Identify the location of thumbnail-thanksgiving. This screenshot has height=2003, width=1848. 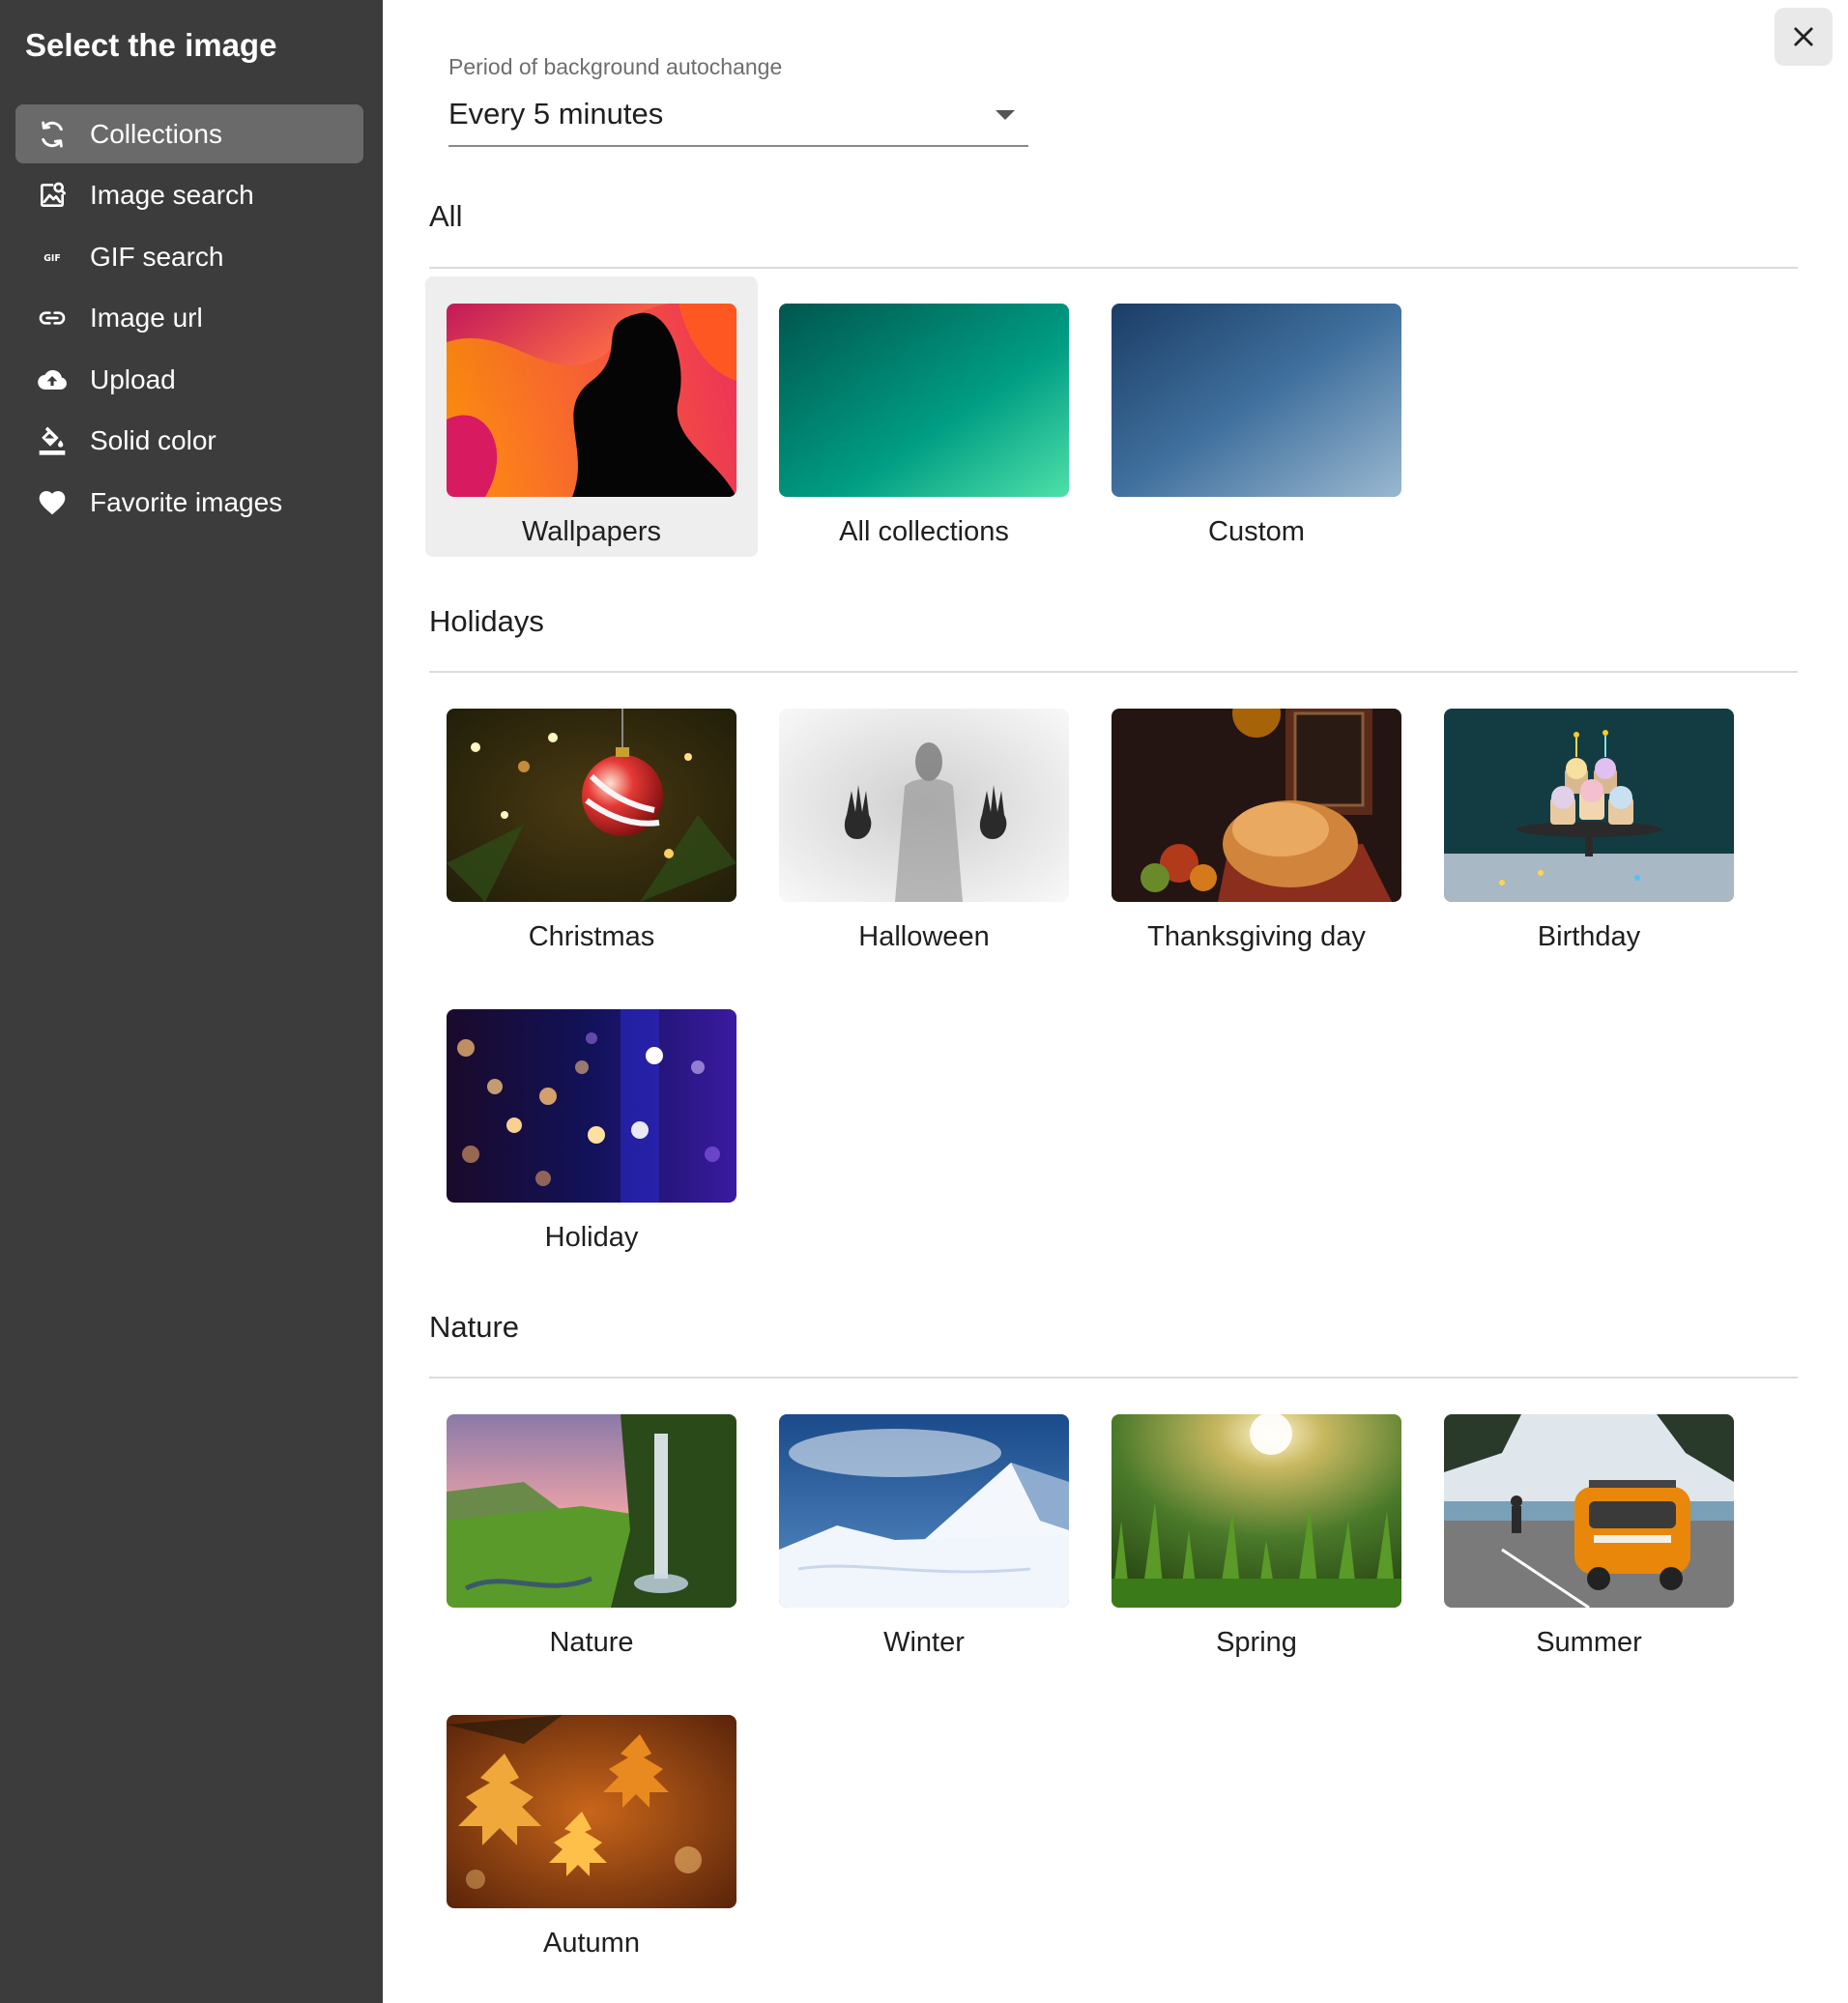
(1256, 805).